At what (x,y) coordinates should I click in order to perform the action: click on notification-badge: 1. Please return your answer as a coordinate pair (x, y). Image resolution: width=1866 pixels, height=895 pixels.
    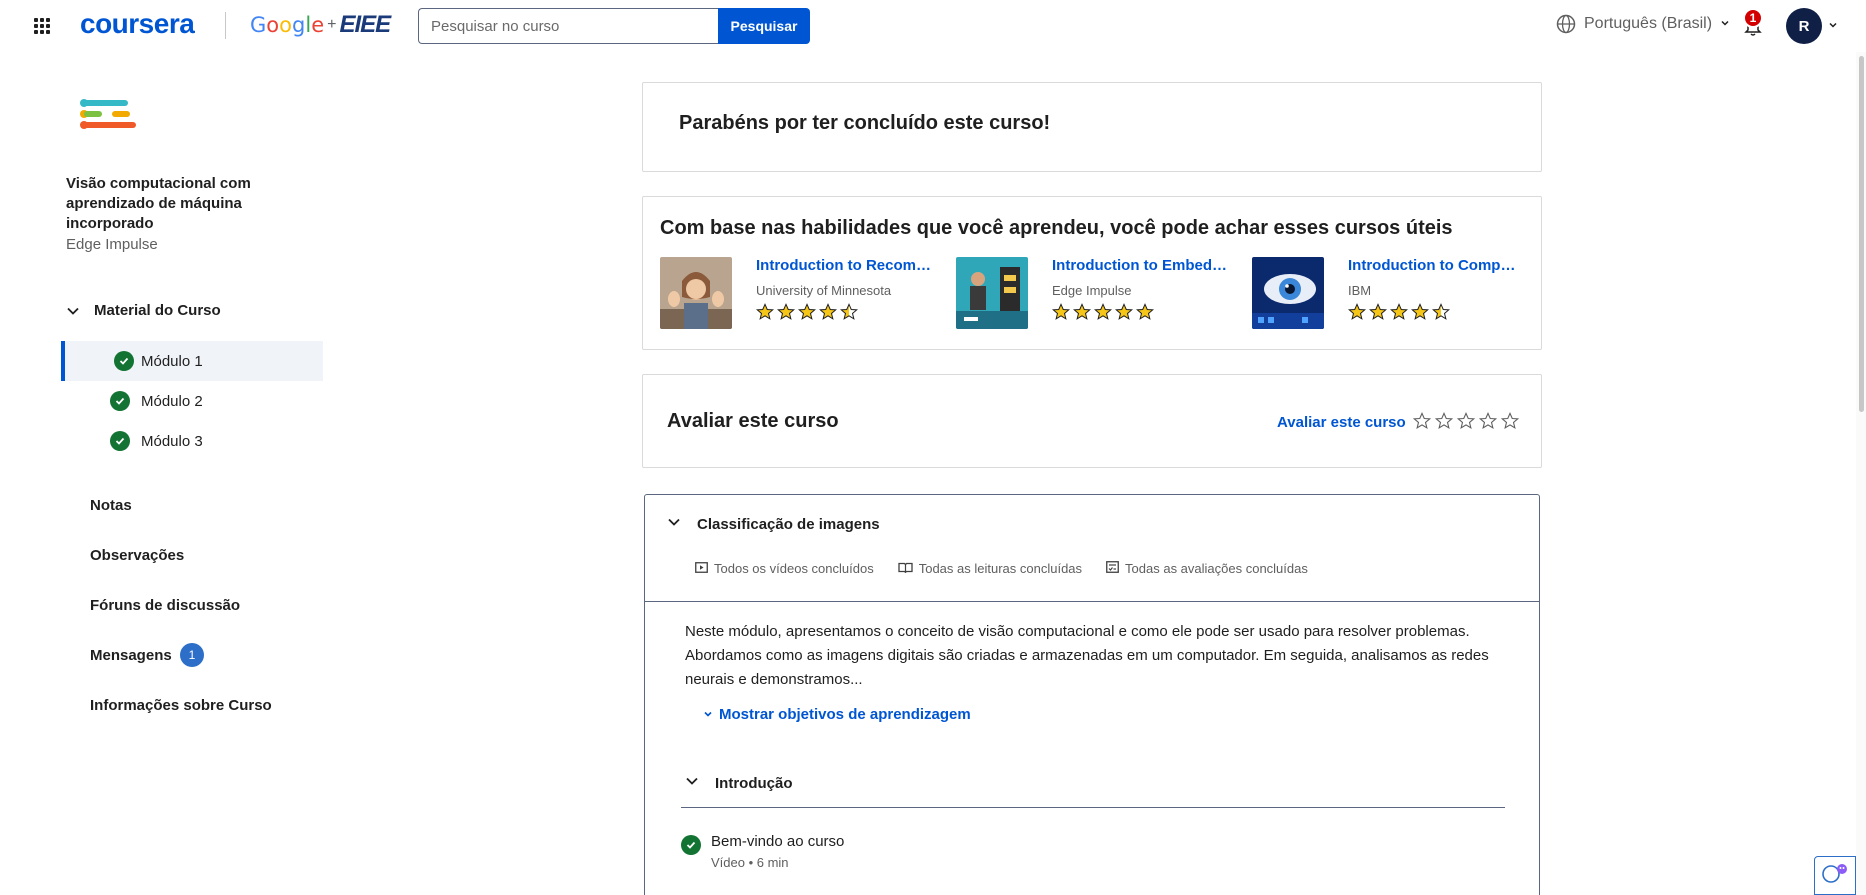
    Looking at the image, I should click on (1753, 18).